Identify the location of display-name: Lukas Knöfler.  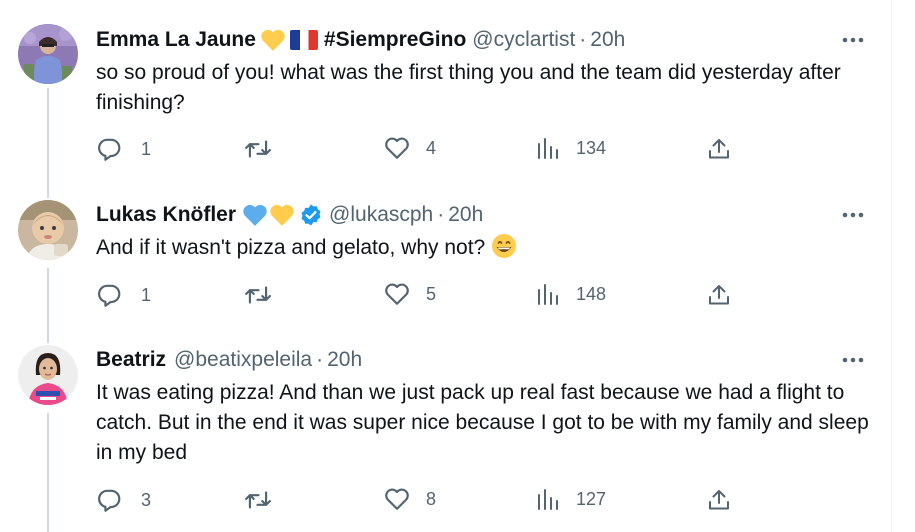
(166, 215).